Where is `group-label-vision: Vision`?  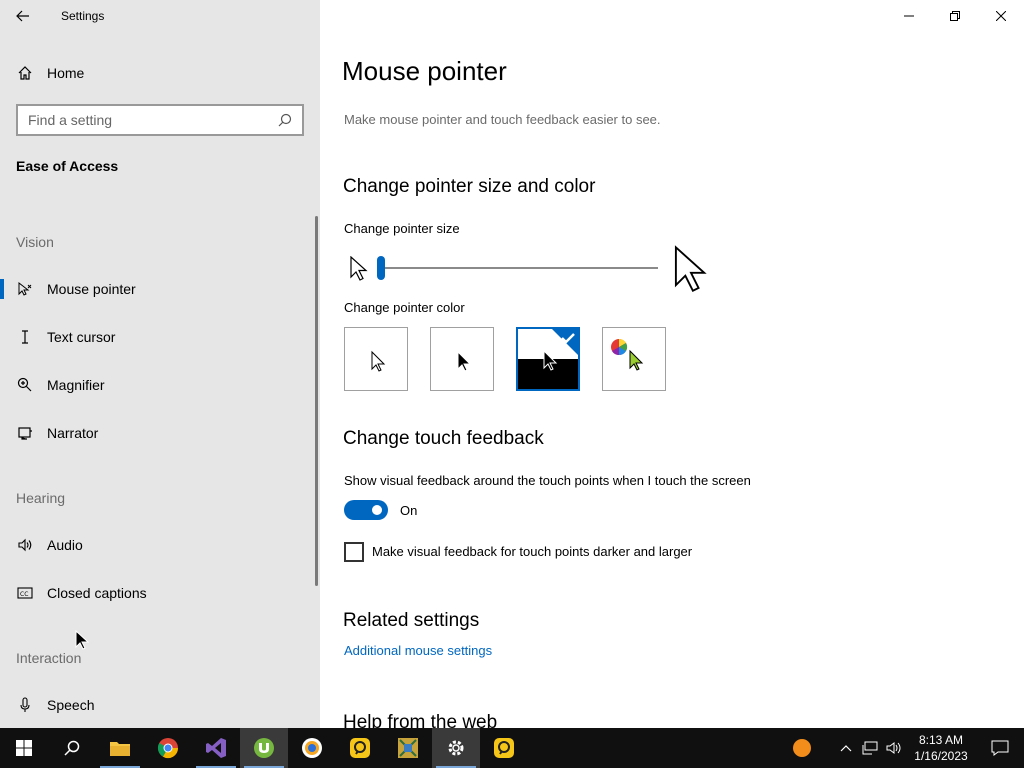 group-label-vision: Vision is located at coordinates (35, 242).